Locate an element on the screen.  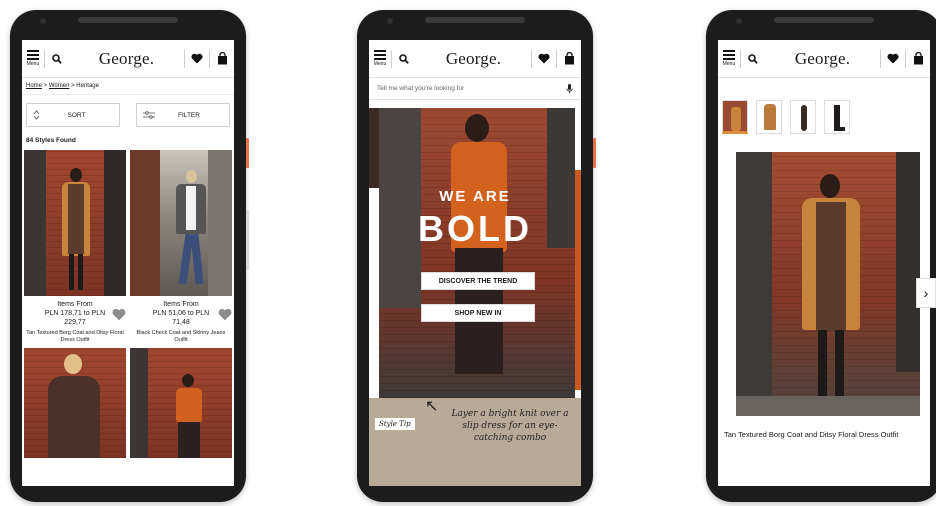
breadcrumb: Home > Women > Heritage is located at coordinates (128, 86).